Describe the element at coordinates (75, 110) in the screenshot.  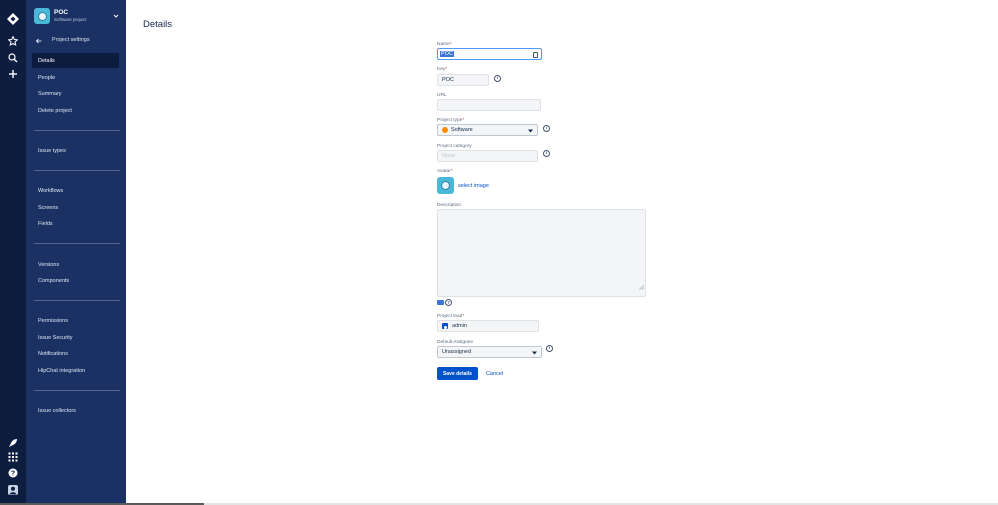
I see `sidebar-item-delete-project: Delete project` at that location.